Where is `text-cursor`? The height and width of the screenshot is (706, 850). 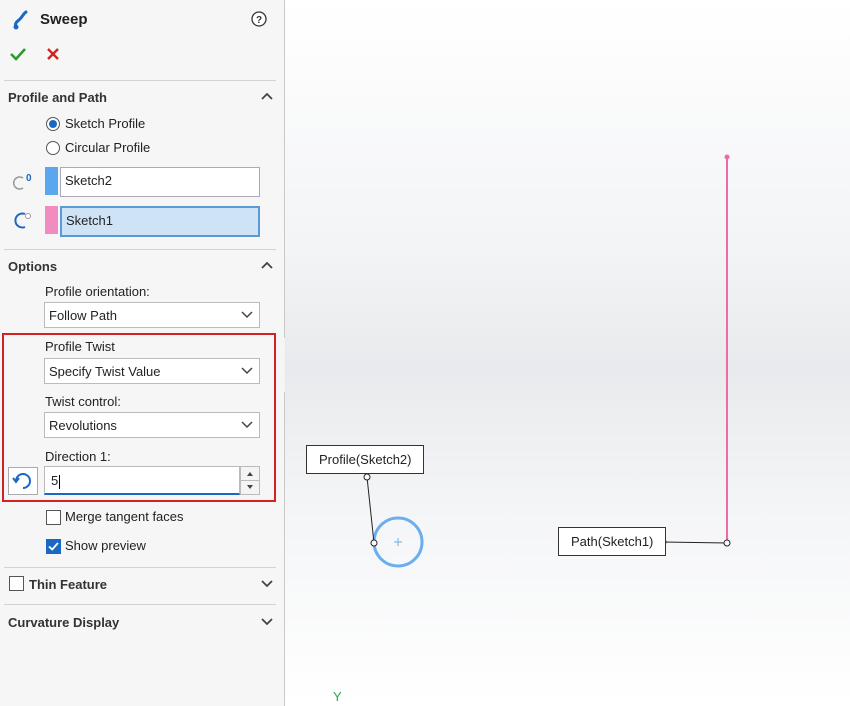
text-cursor is located at coordinates (60, 481).